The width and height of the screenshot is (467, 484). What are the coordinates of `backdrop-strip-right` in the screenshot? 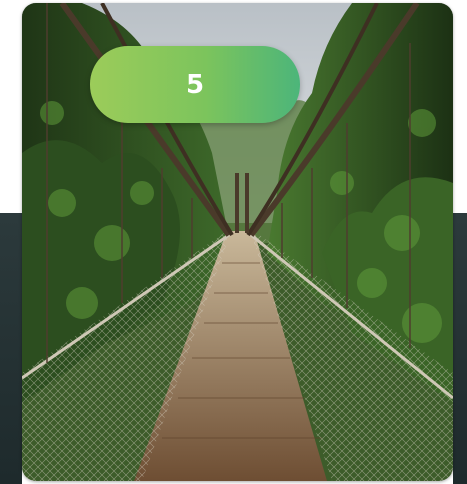 It's located at (460, 348).